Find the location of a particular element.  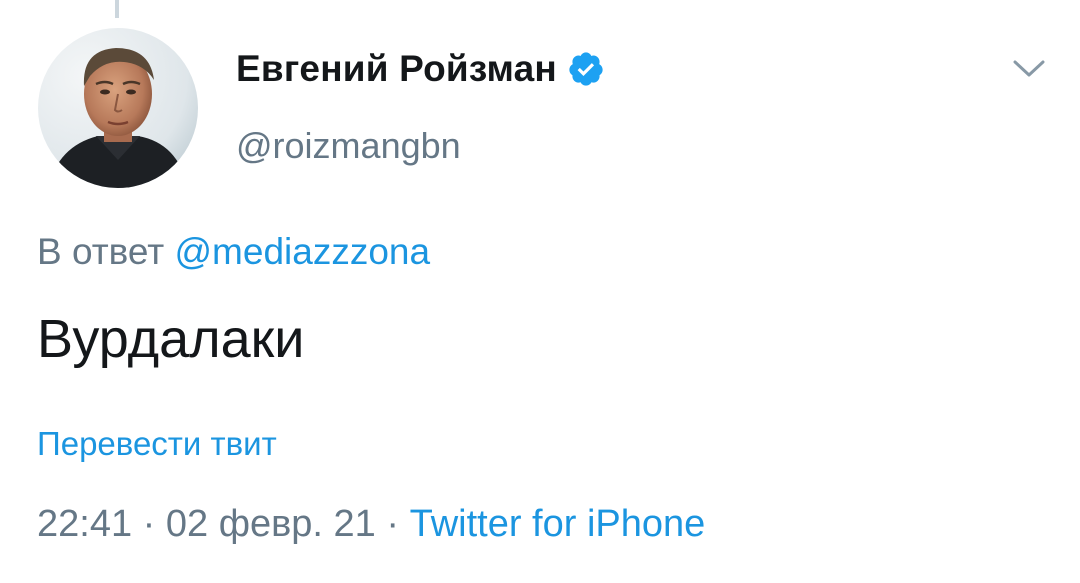

tweet-text: Вурдалаки is located at coordinates (171, 339).